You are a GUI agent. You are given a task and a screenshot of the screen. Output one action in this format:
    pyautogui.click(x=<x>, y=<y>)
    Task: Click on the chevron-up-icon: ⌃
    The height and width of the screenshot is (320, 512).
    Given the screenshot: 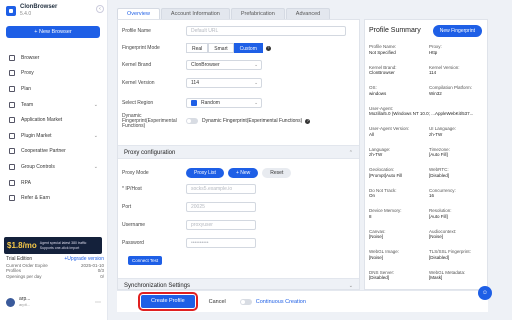 What is the action you would take?
    pyautogui.click(x=350, y=153)
    